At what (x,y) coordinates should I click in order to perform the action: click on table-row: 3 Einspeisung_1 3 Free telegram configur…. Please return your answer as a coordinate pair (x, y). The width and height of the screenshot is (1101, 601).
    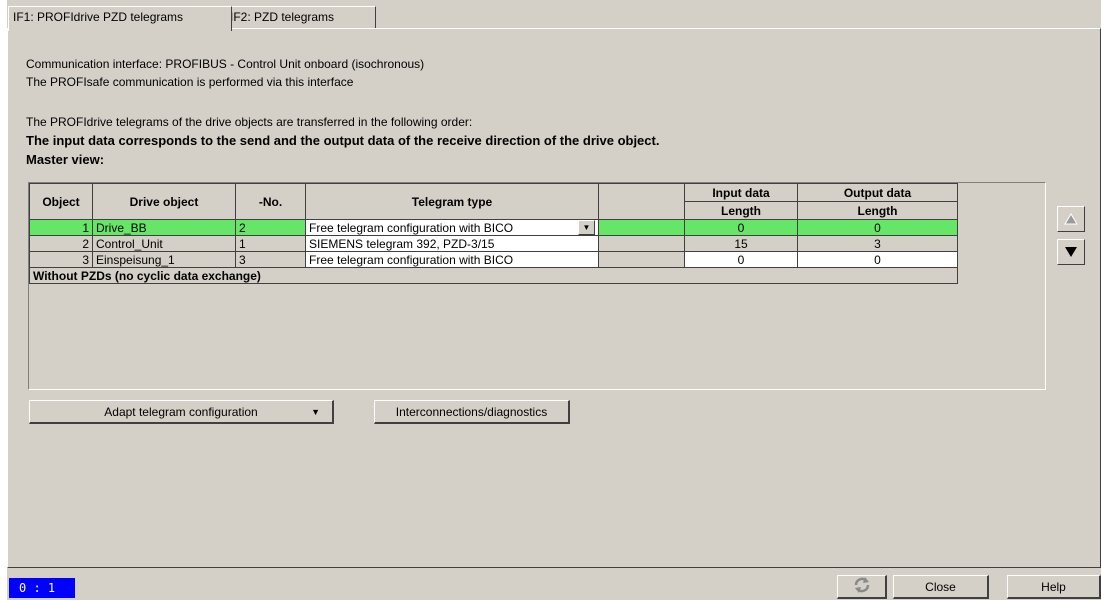
    Looking at the image, I should click on (493, 259).